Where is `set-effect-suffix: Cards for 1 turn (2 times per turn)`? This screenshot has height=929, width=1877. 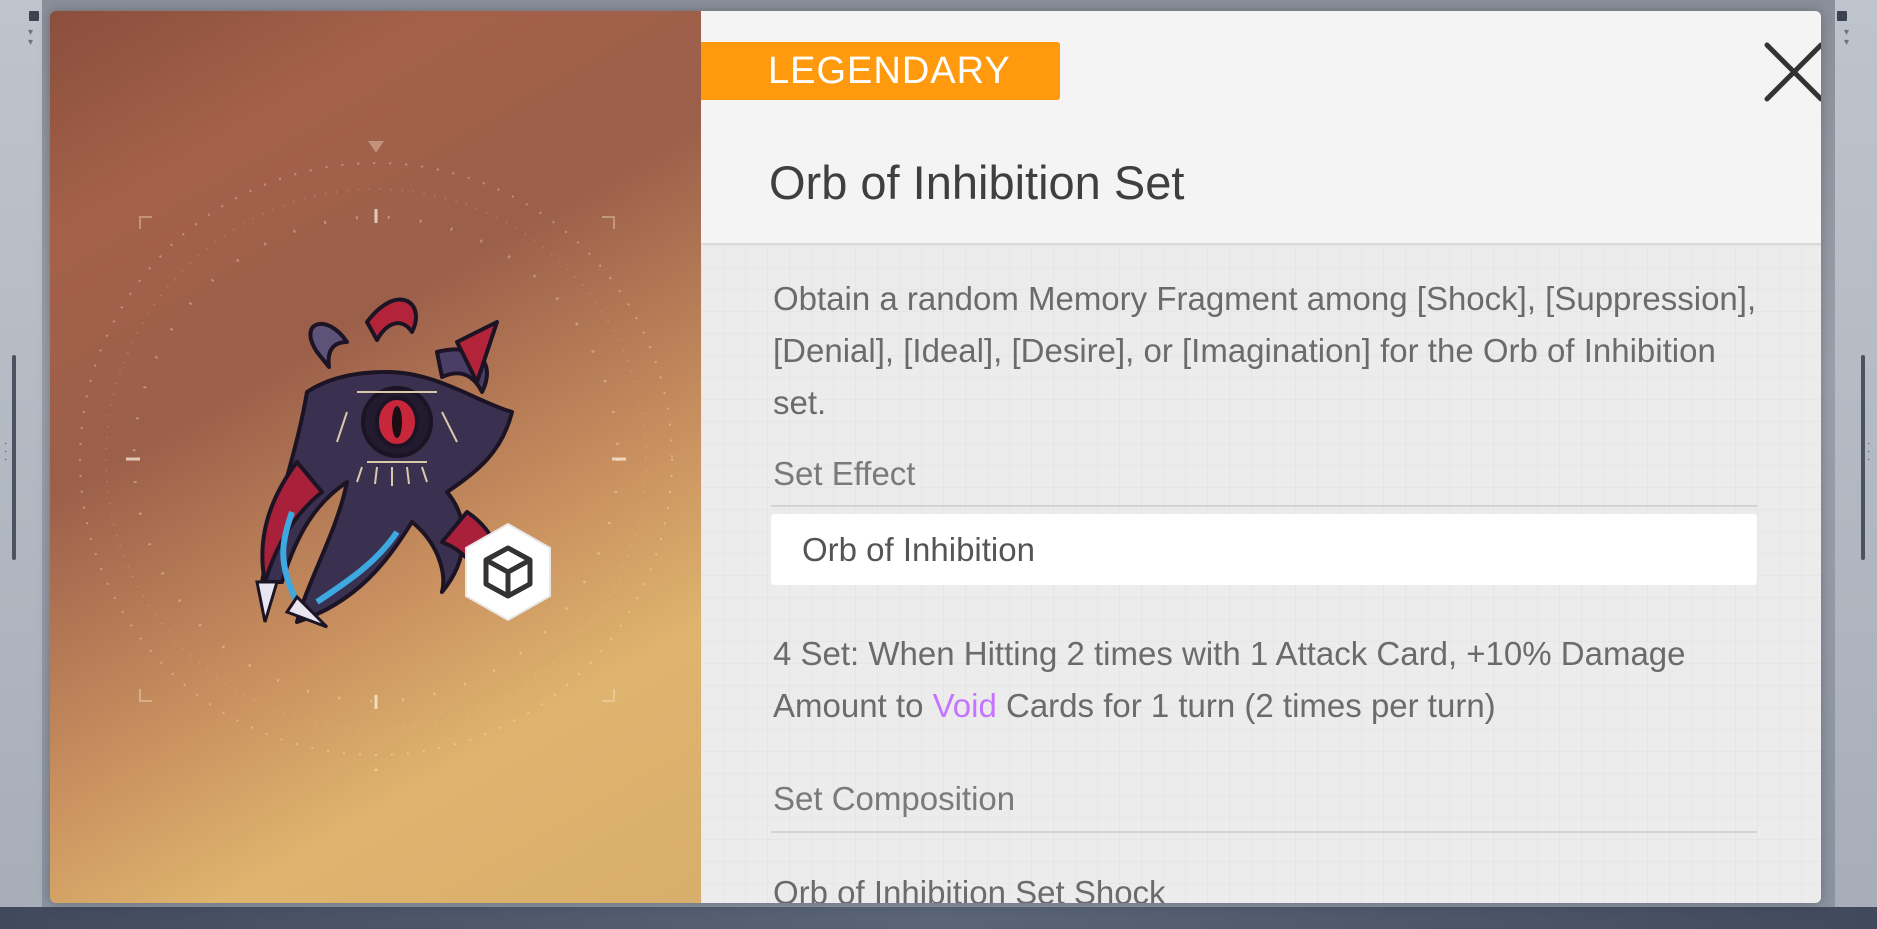 set-effect-suffix: Cards for 1 turn (2 times per turn) is located at coordinates (1246, 705).